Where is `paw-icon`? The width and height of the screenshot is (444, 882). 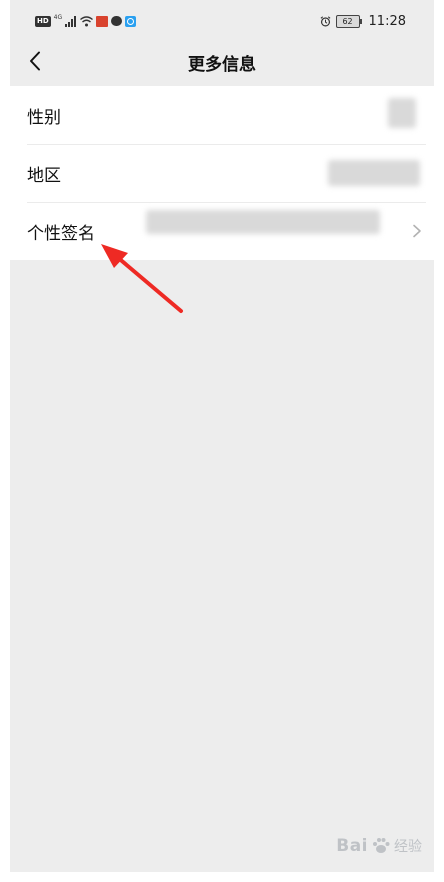 paw-icon is located at coordinates (381, 845).